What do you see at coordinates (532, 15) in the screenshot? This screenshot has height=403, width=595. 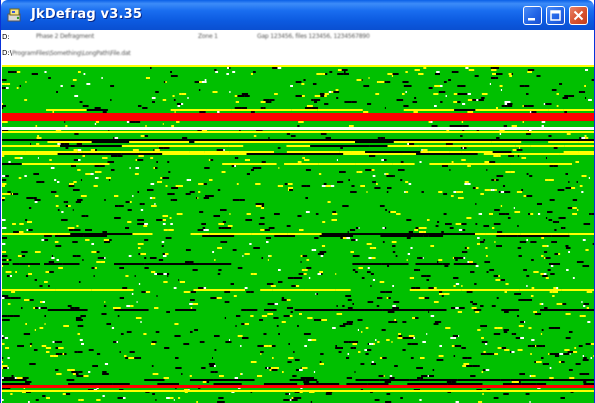 I see `minimize-button` at bounding box center [532, 15].